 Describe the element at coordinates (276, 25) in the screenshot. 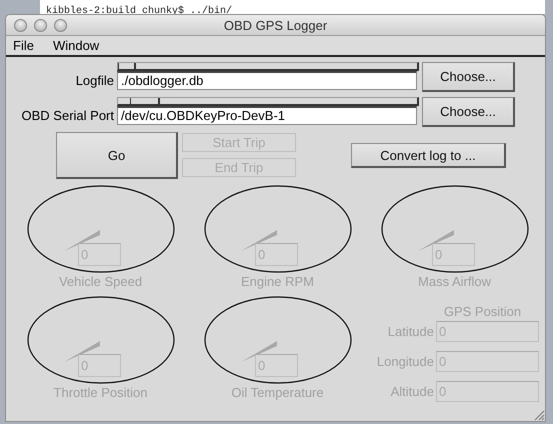

I see `window-title: OBD GPS Logger` at that location.